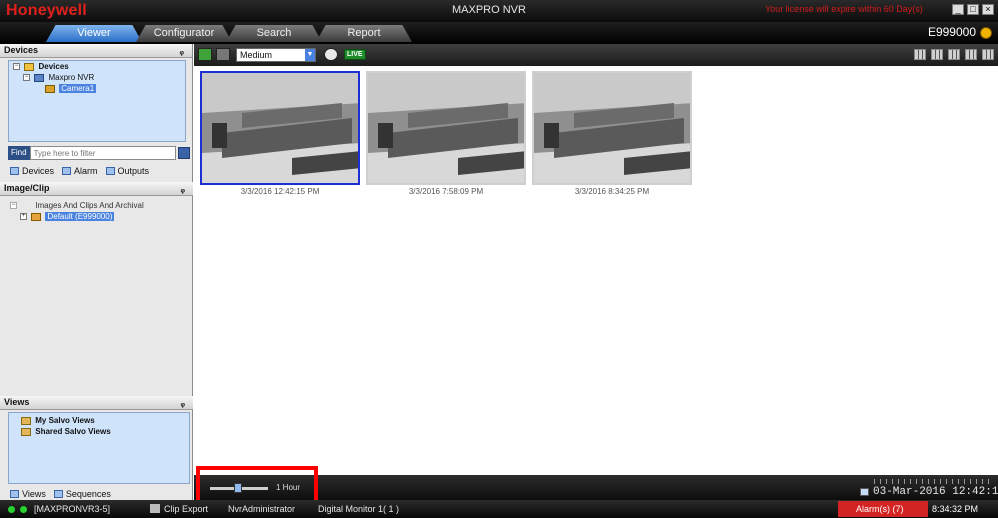  I want to click on window-controls: _ □ ×, so click(973, 9).